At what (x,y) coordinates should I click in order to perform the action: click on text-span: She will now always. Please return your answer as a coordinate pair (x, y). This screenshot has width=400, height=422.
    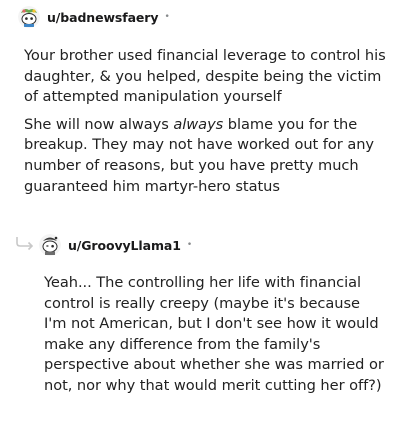
    Looking at the image, I should click on (99, 124).